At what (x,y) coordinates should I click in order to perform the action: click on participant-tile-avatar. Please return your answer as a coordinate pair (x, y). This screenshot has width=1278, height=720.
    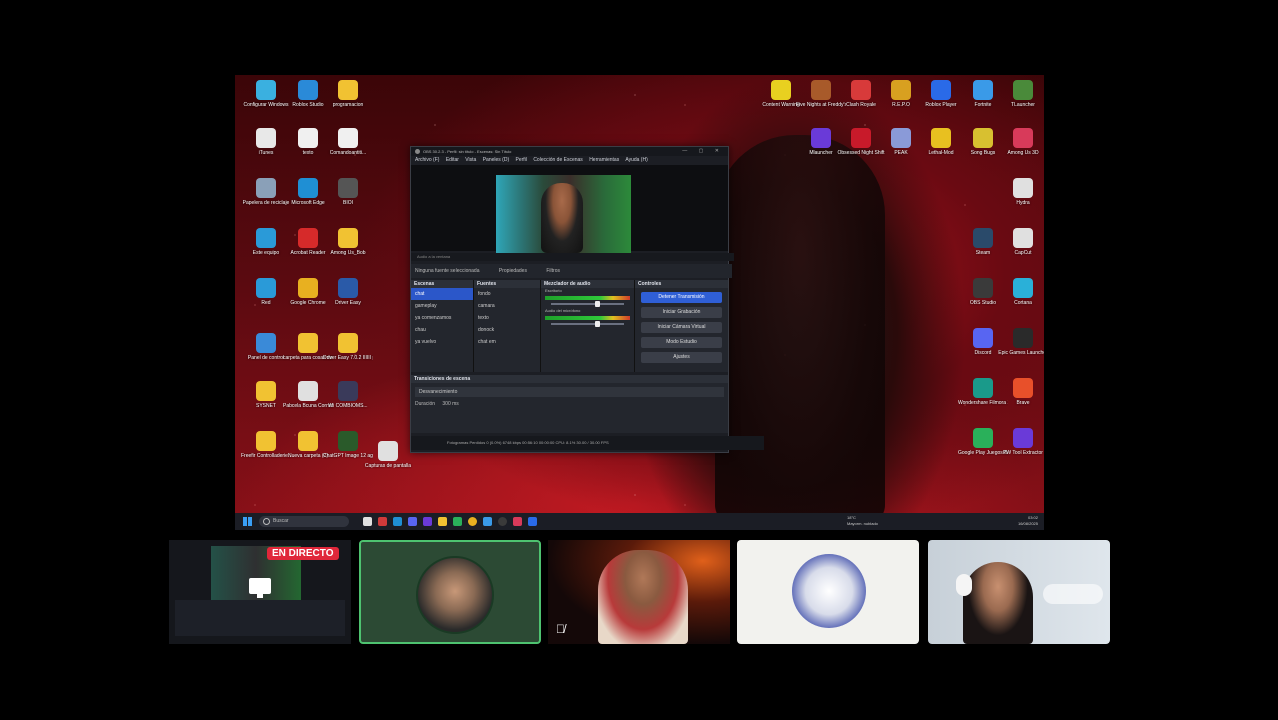
    Looking at the image, I should click on (828, 592).